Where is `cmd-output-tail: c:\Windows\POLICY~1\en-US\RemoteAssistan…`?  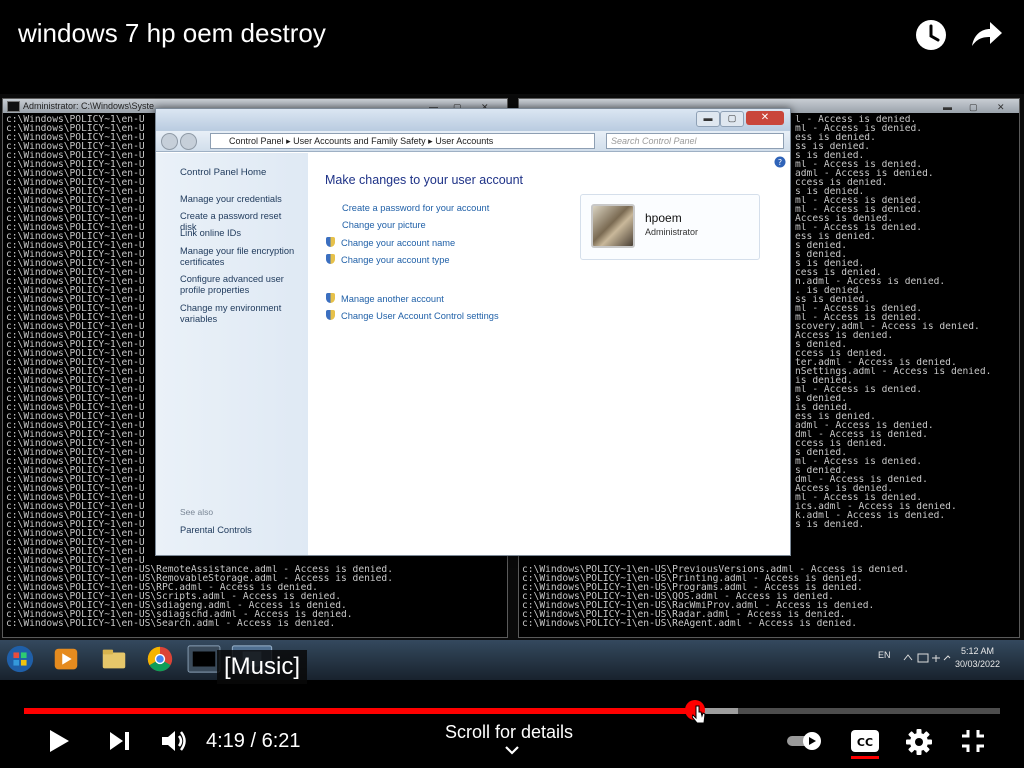
cmd-output-tail: c:\Windows\POLICY~1\en-US\RemoteAssistan… is located at coordinates (199, 596).